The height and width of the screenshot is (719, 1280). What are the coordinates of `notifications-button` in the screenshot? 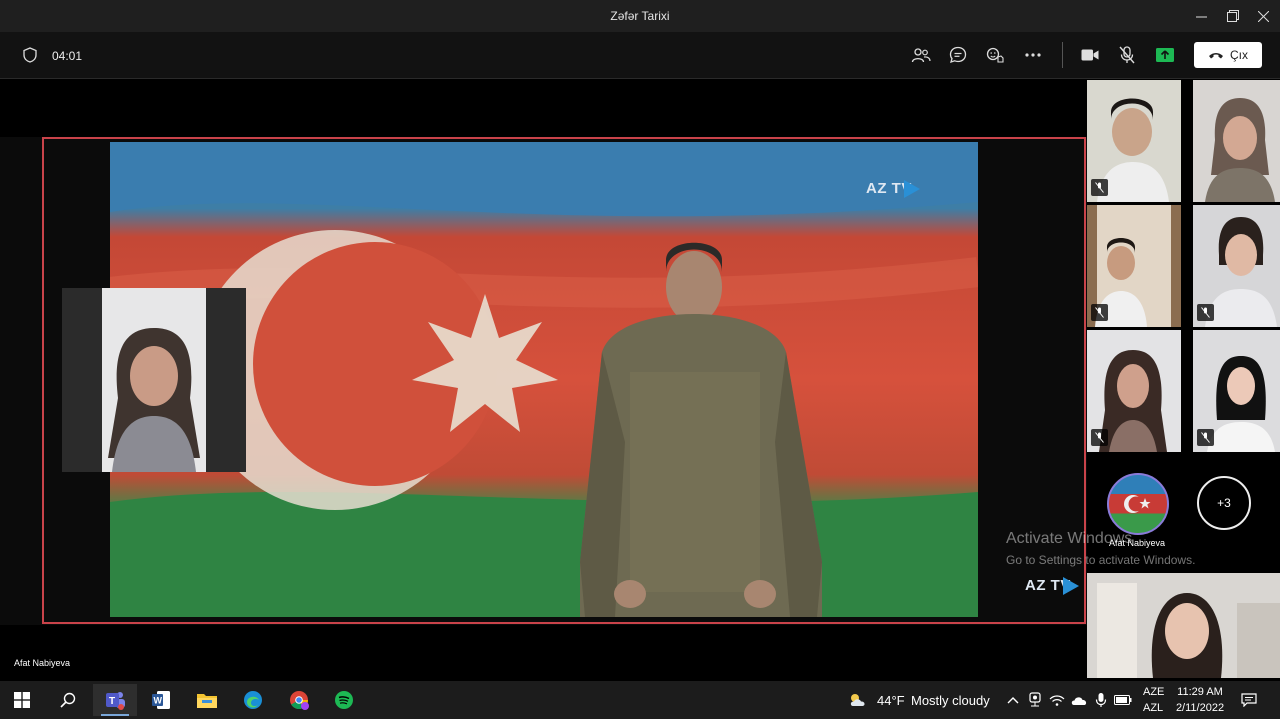 It's located at (1249, 700).